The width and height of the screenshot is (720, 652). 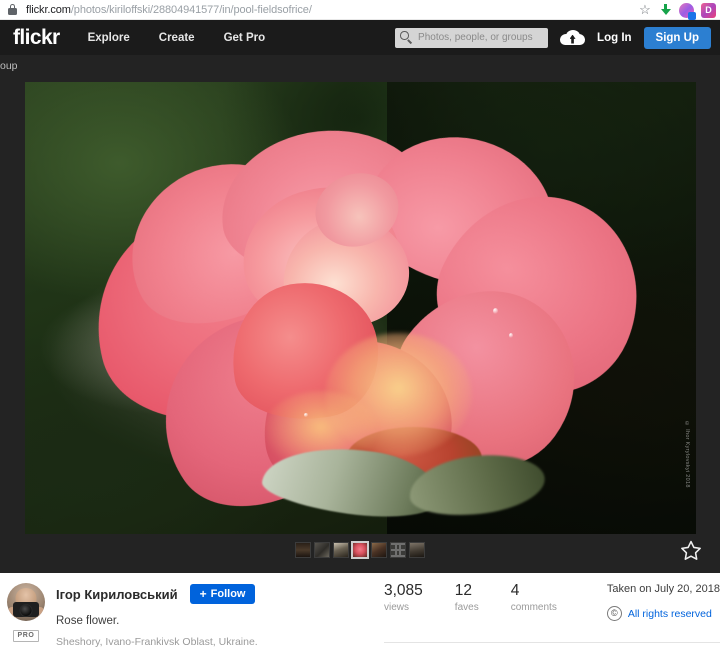 I want to click on owner-row: Ігор Кириловський + Follow, so click(x=157, y=594).